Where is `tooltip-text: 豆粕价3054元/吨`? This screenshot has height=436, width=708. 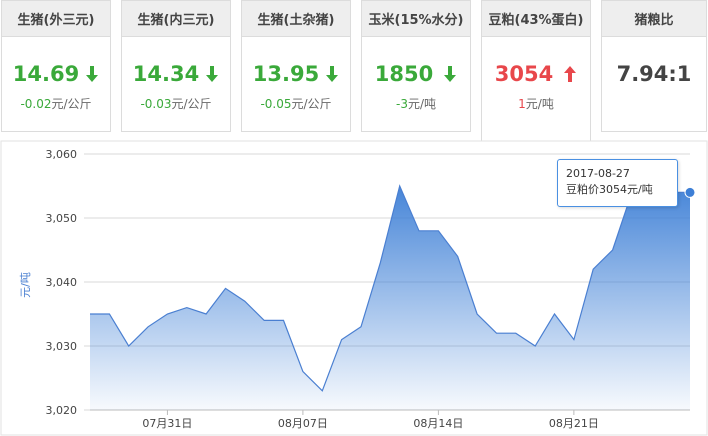 tooltip-text: 豆粕价3054元/吨 is located at coordinates (609, 189).